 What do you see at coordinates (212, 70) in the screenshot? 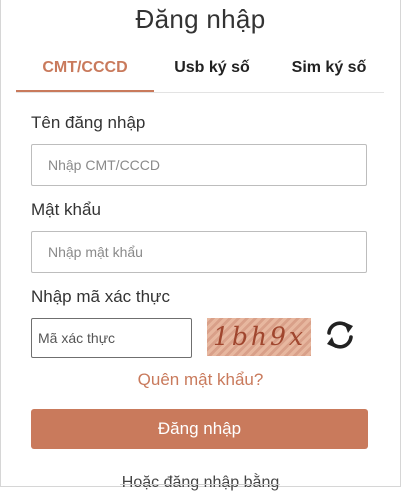
I see `tab-usb-ky-so: Usb ký số` at bounding box center [212, 70].